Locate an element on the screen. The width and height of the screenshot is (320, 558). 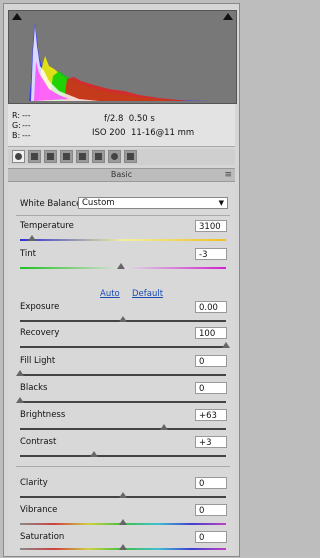
camera-calibration-tab-icon is located at coordinates (114, 156).